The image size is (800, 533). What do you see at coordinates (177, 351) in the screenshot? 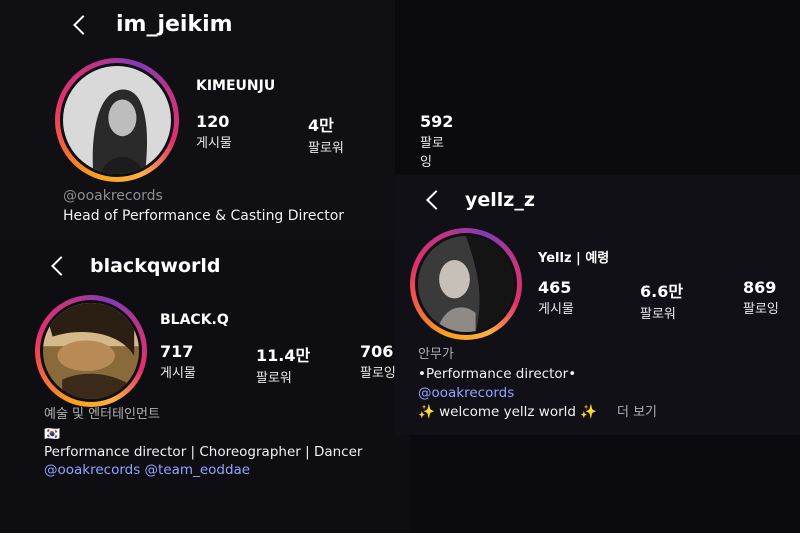
I see `stat-value: 717` at bounding box center [177, 351].